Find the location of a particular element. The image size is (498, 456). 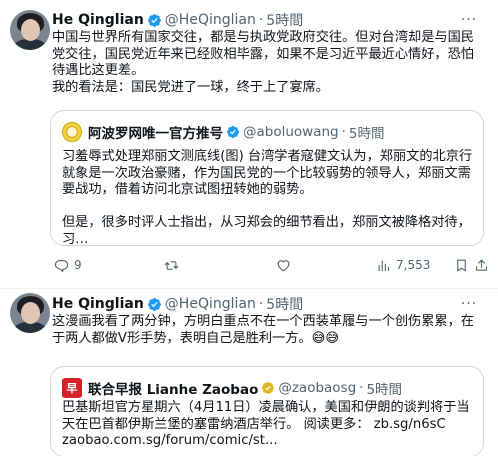

views-count: 7,553 is located at coordinates (413, 265).